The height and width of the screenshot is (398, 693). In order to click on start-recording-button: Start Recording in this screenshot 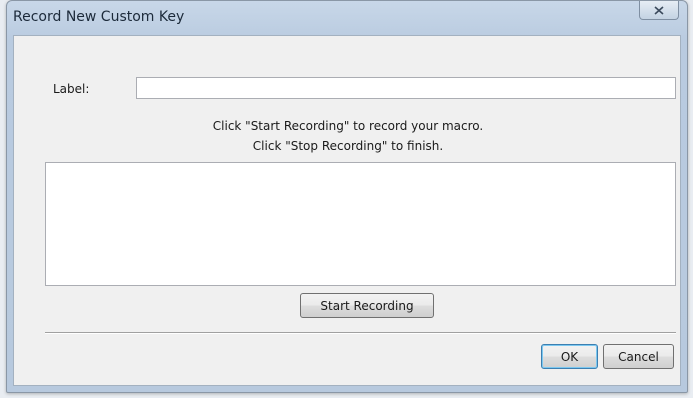, I will do `click(367, 305)`.